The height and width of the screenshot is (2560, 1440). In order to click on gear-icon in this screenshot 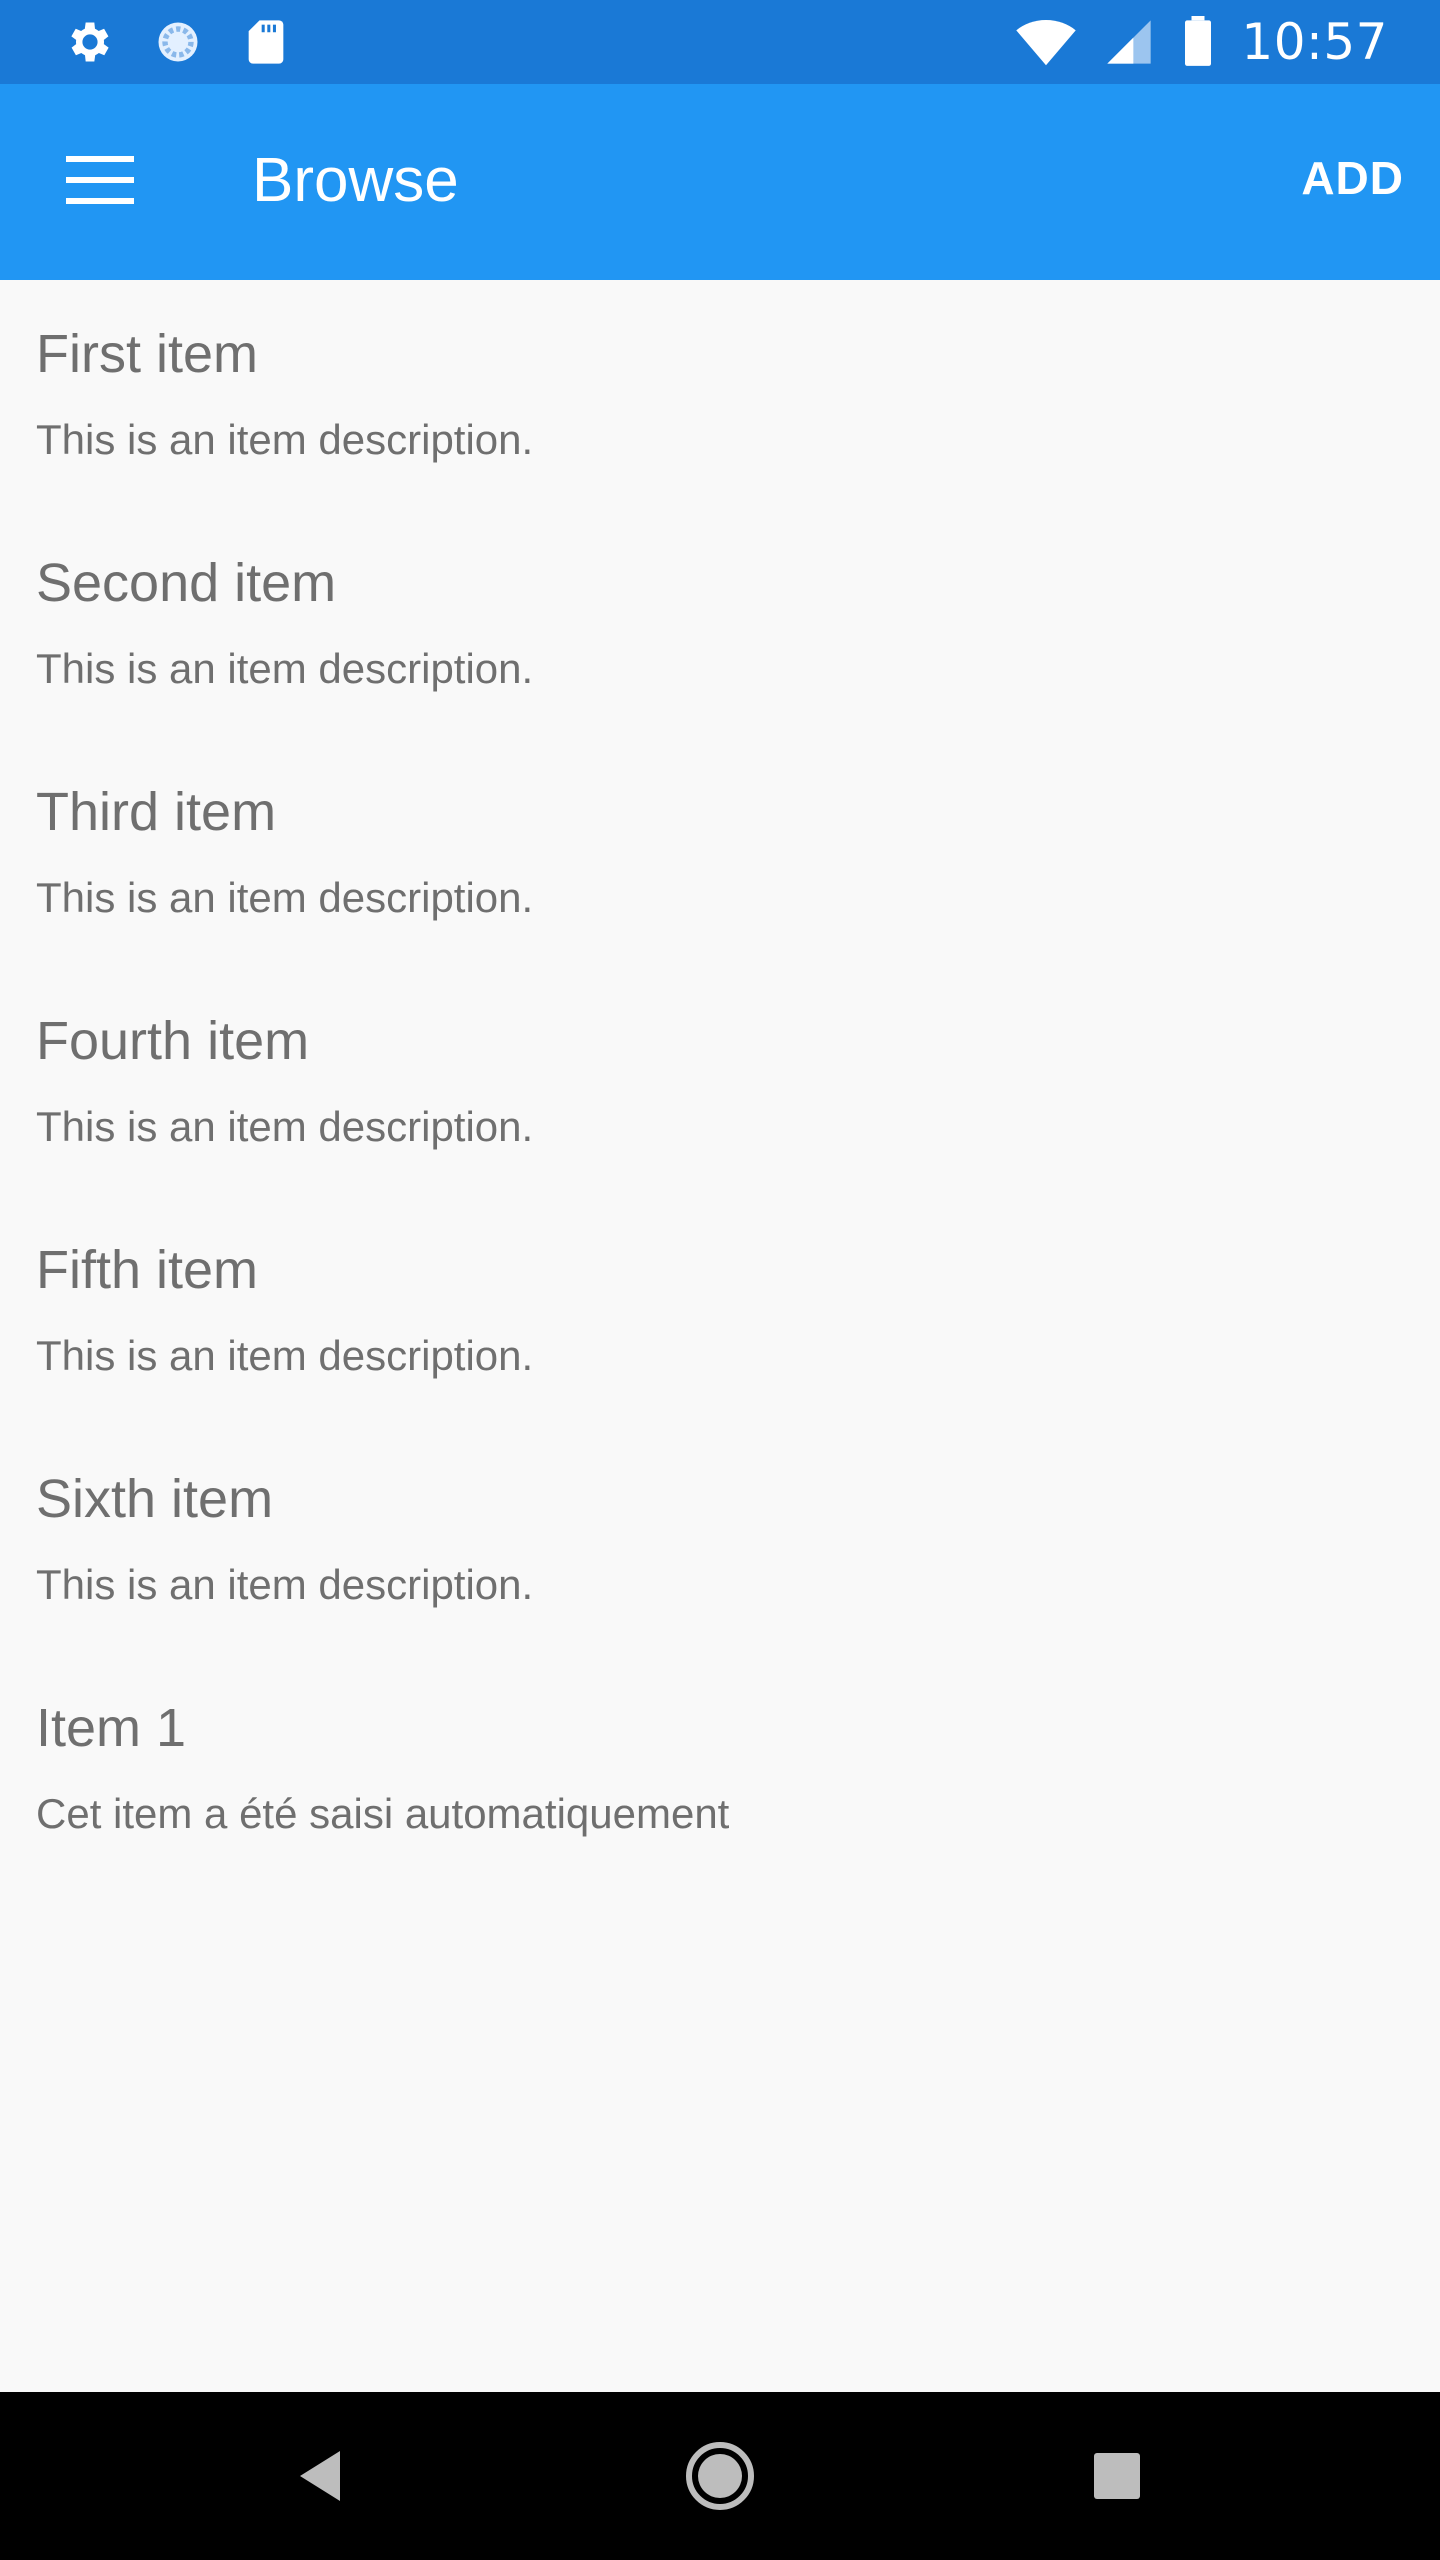, I will do `click(90, 42)`.